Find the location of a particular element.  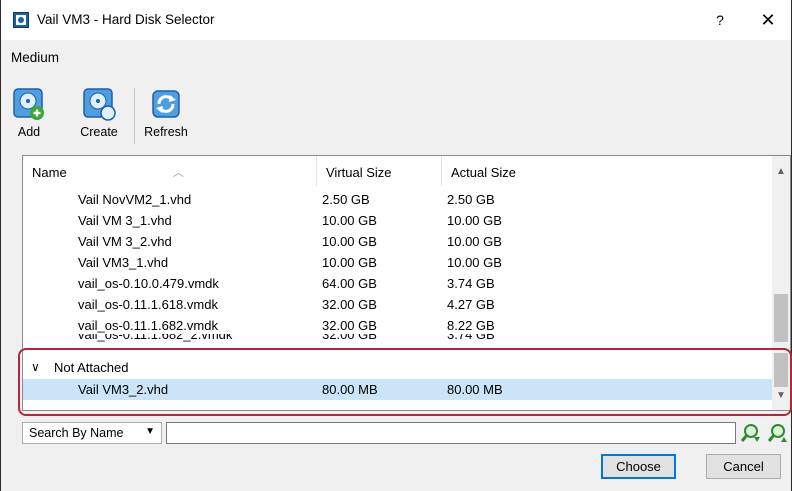

add-label: Add is located at coordinates (29, 132).